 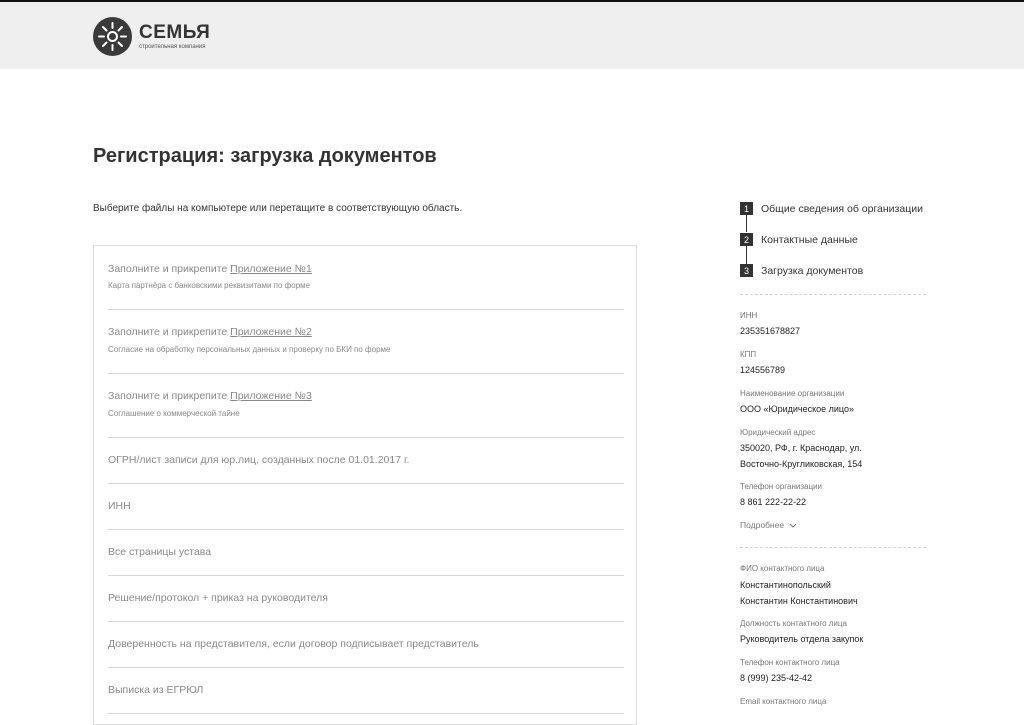 What do you see at coordinates (785, 585) in the screenshot?
I see `contact-name-line-1: Константинопольский` at bounding box center [785, 585].